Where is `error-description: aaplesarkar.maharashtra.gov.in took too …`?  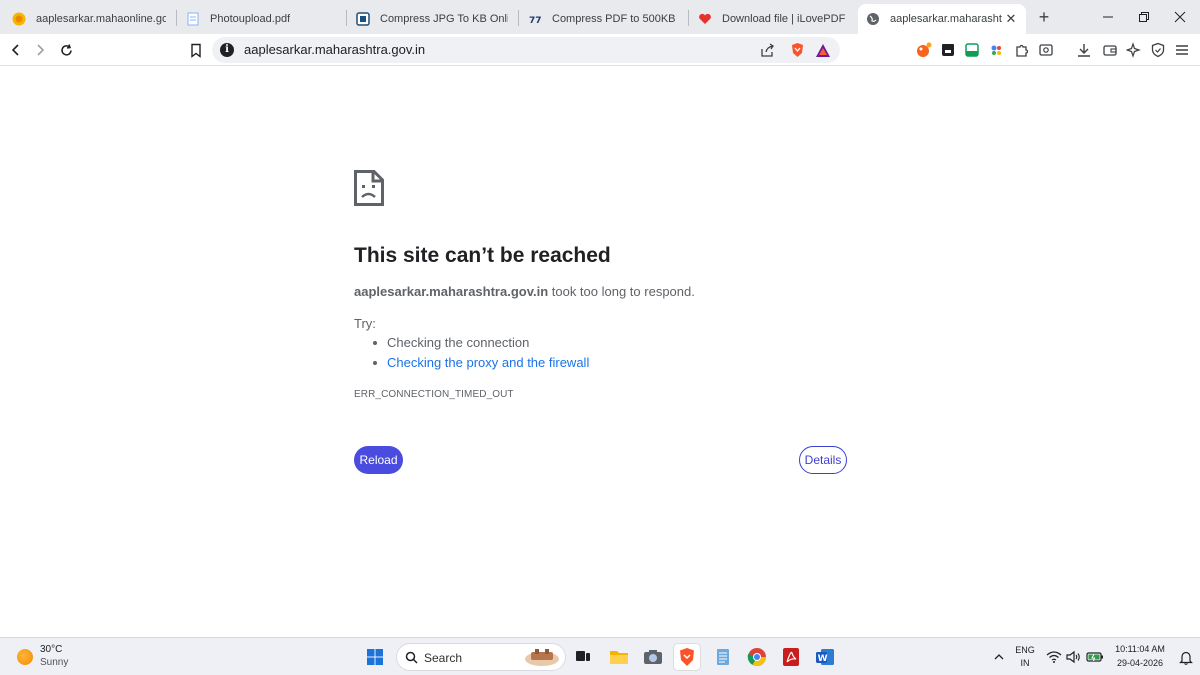
error-description: aaplesarkar.maharashtra.gov.in took too … is located at coordinates (524, 291).